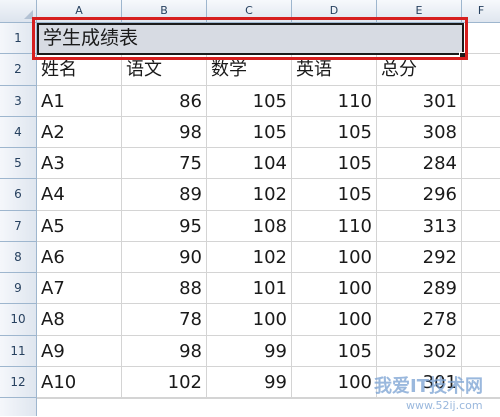 Image resolution: width=500 pixels, height=417 pixels. Describe the element at coordinates (18, 289) in the screenshot. I see `row-header: 9` at that location.